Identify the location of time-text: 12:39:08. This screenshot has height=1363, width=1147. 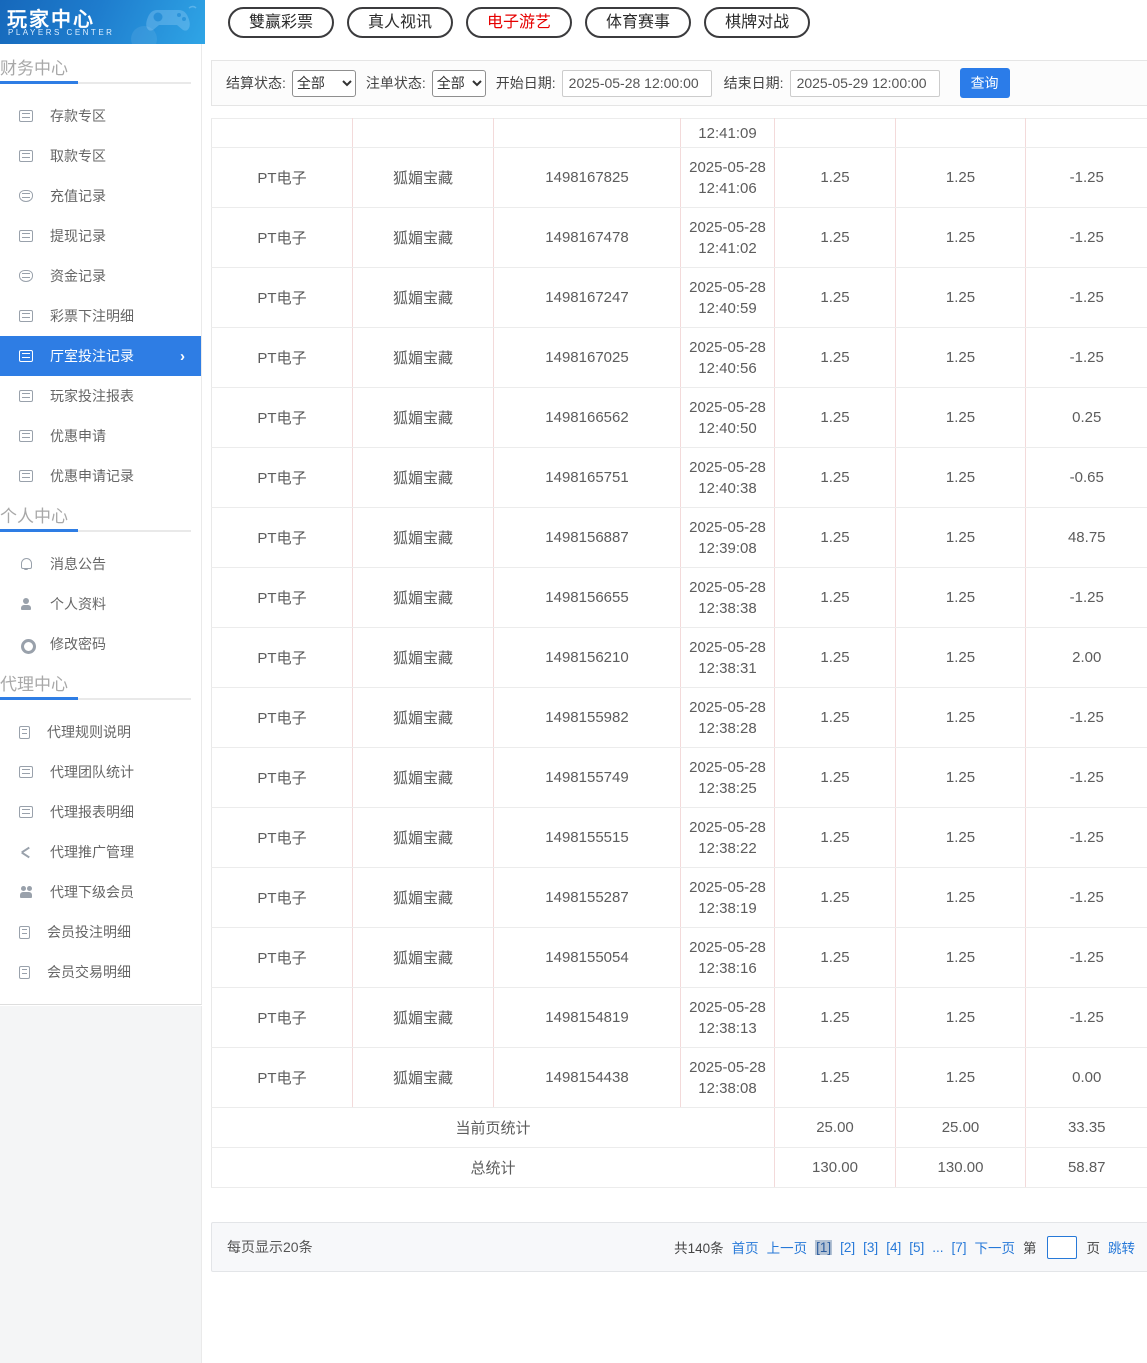
(727, 548).